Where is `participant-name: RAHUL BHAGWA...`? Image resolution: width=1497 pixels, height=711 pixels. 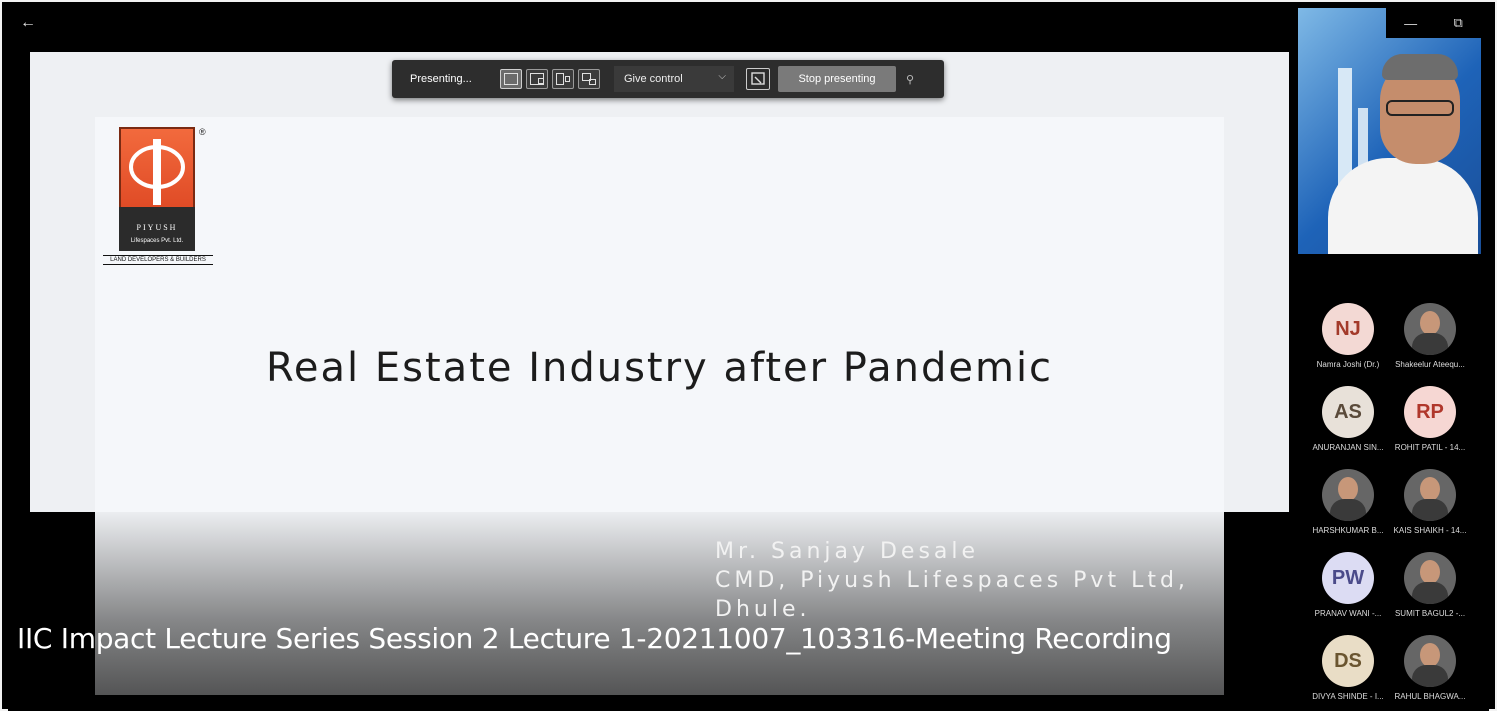 participant-name: RAHUL BHAGWA... is located at coordinates (1430, 696).